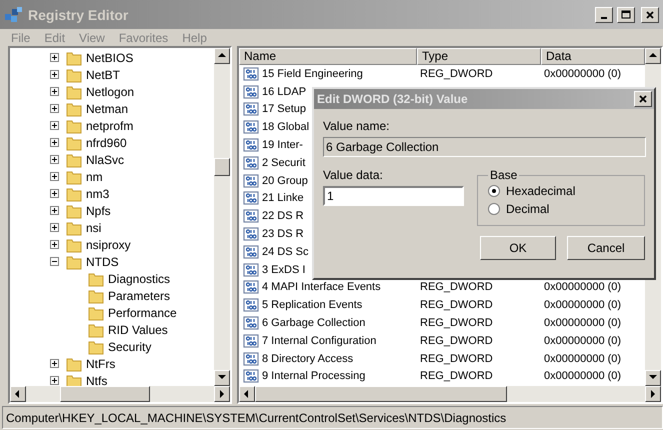 The height and width of the screenshot is (430, 663). Describe the element at coordinates (284, 252) in the screenshot. I see `value-name: 24 DS Sc` at that location.